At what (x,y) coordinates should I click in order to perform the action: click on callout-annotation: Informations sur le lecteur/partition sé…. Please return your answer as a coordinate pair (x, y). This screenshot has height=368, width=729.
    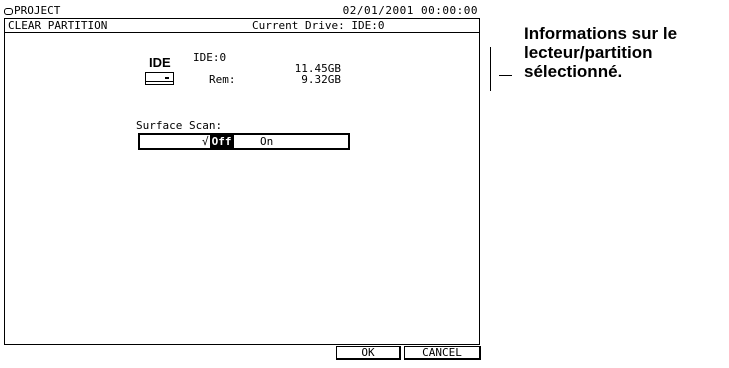
    Looking at the image, I should click on (601, 52).